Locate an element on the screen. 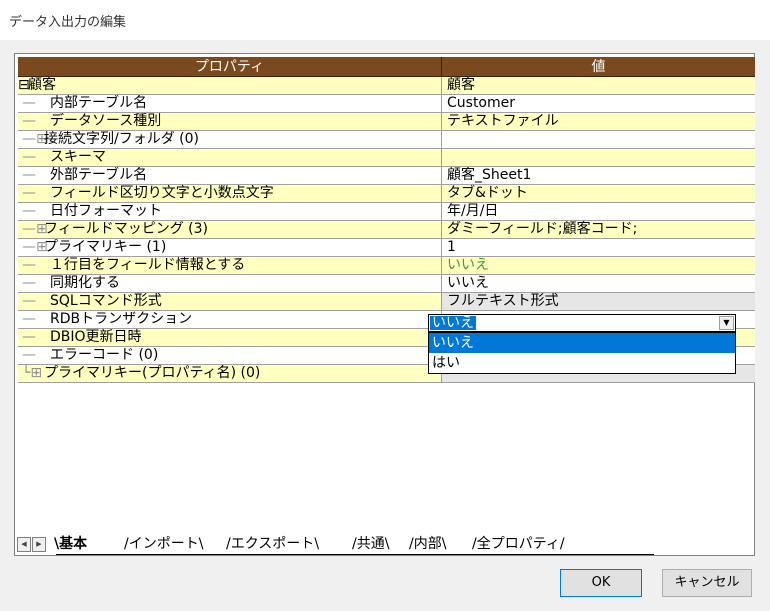 The width and height of the screenshot is (770, 611). property-label: 外部テーブル名 is located at coordinates (99, 175).